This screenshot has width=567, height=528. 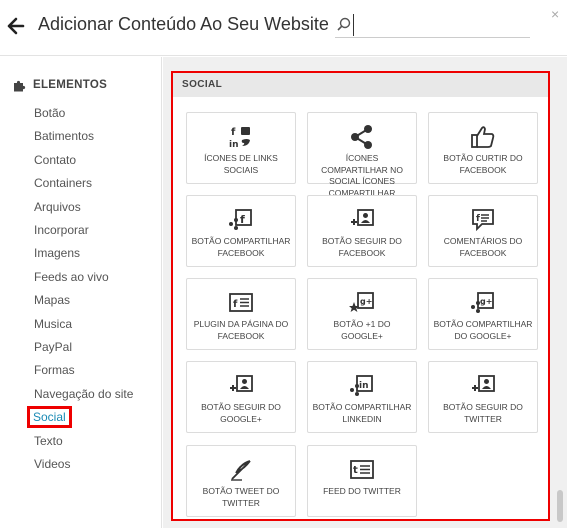 I want to click on sidebar-item-navegacao-do-site: Navegação do site, so click(x=83, y=394).